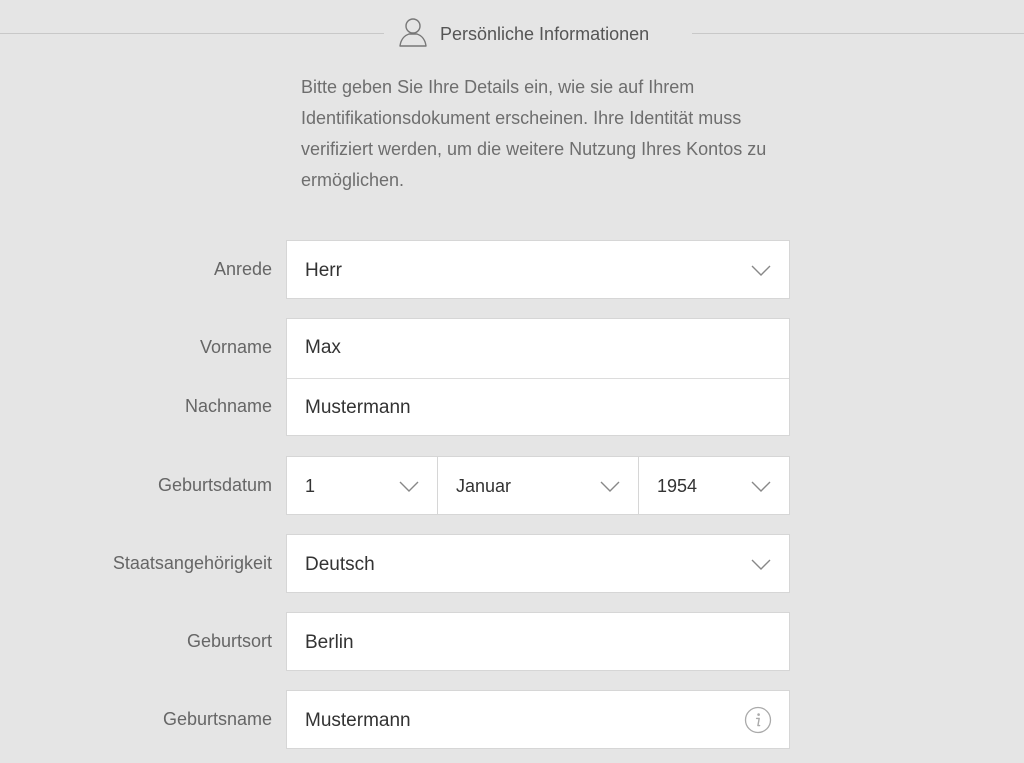 The height and width of the screenshot is (763, 1024). I want to click on name-field-group: Max Mustermann, so click(538, 377).